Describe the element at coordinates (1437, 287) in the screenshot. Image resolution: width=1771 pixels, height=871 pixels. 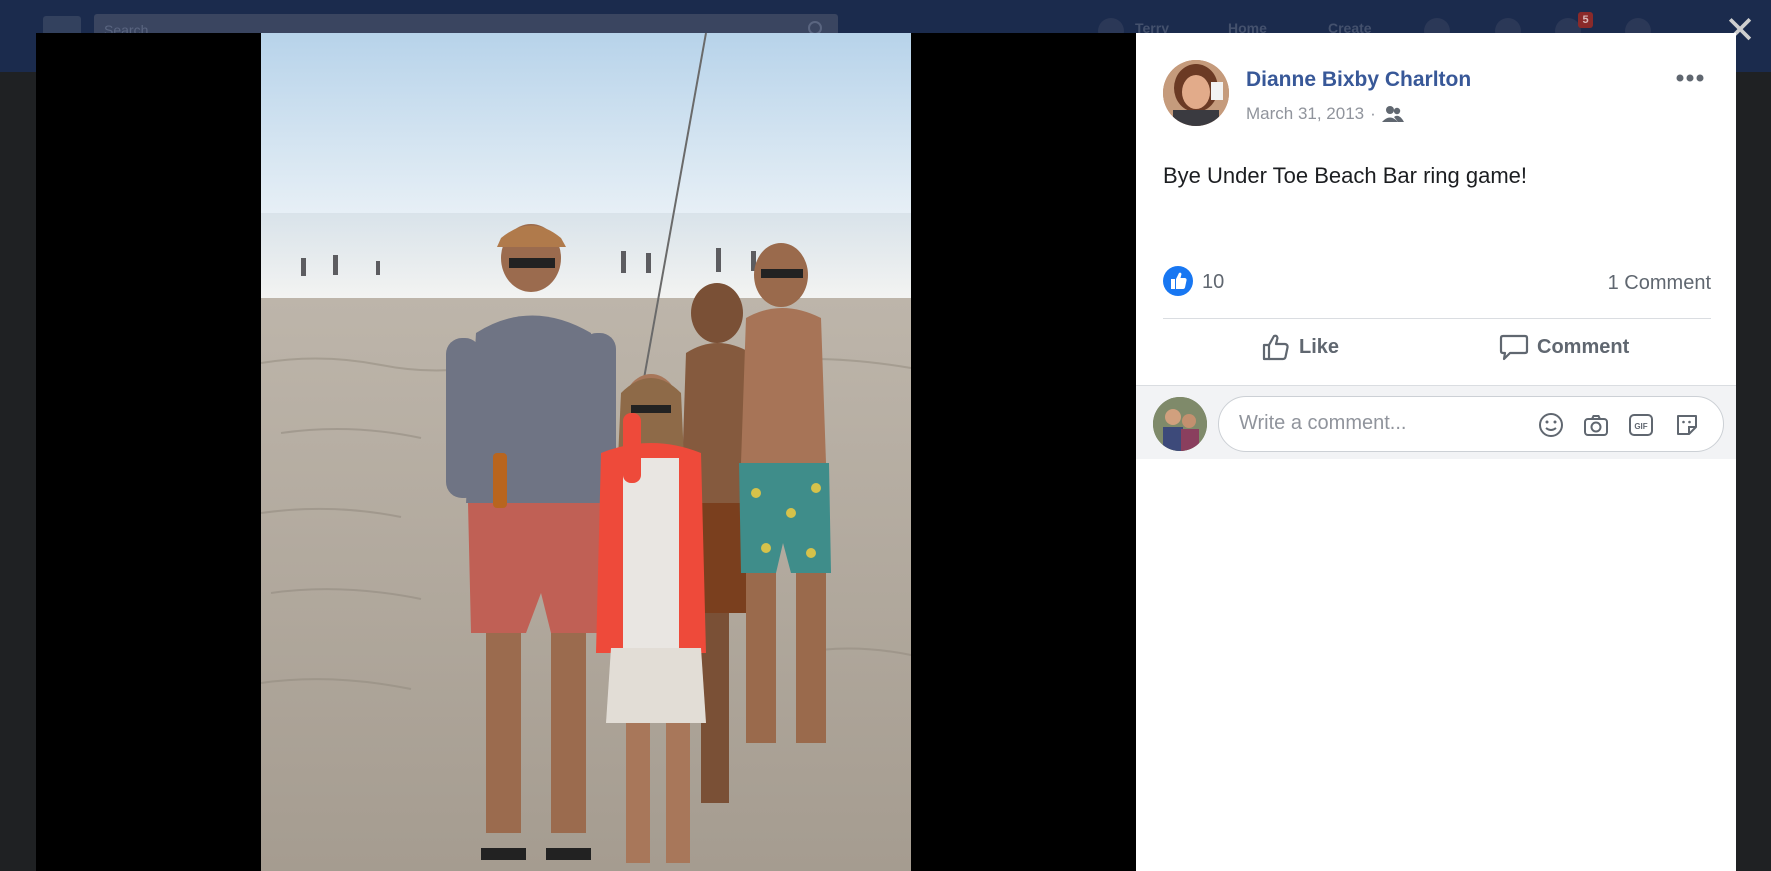
I see `reactions-row: 10 1 Comment` at that location.